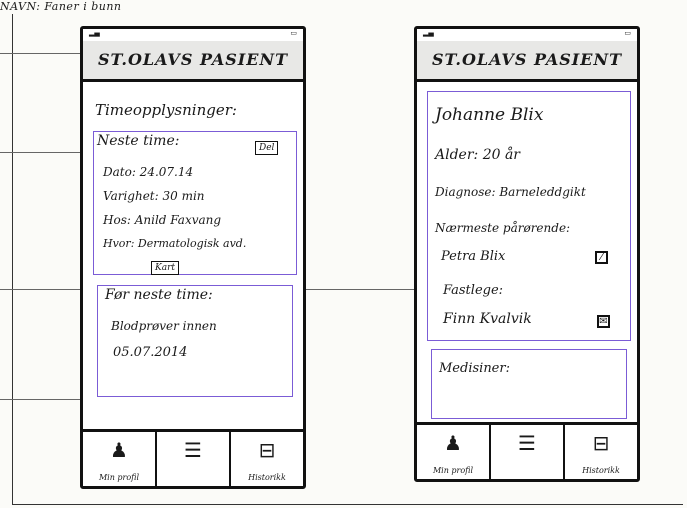 The width and height of the screenshot is (687, 508). I want to click on gp-contact-button: ✉, so click(603, 321).